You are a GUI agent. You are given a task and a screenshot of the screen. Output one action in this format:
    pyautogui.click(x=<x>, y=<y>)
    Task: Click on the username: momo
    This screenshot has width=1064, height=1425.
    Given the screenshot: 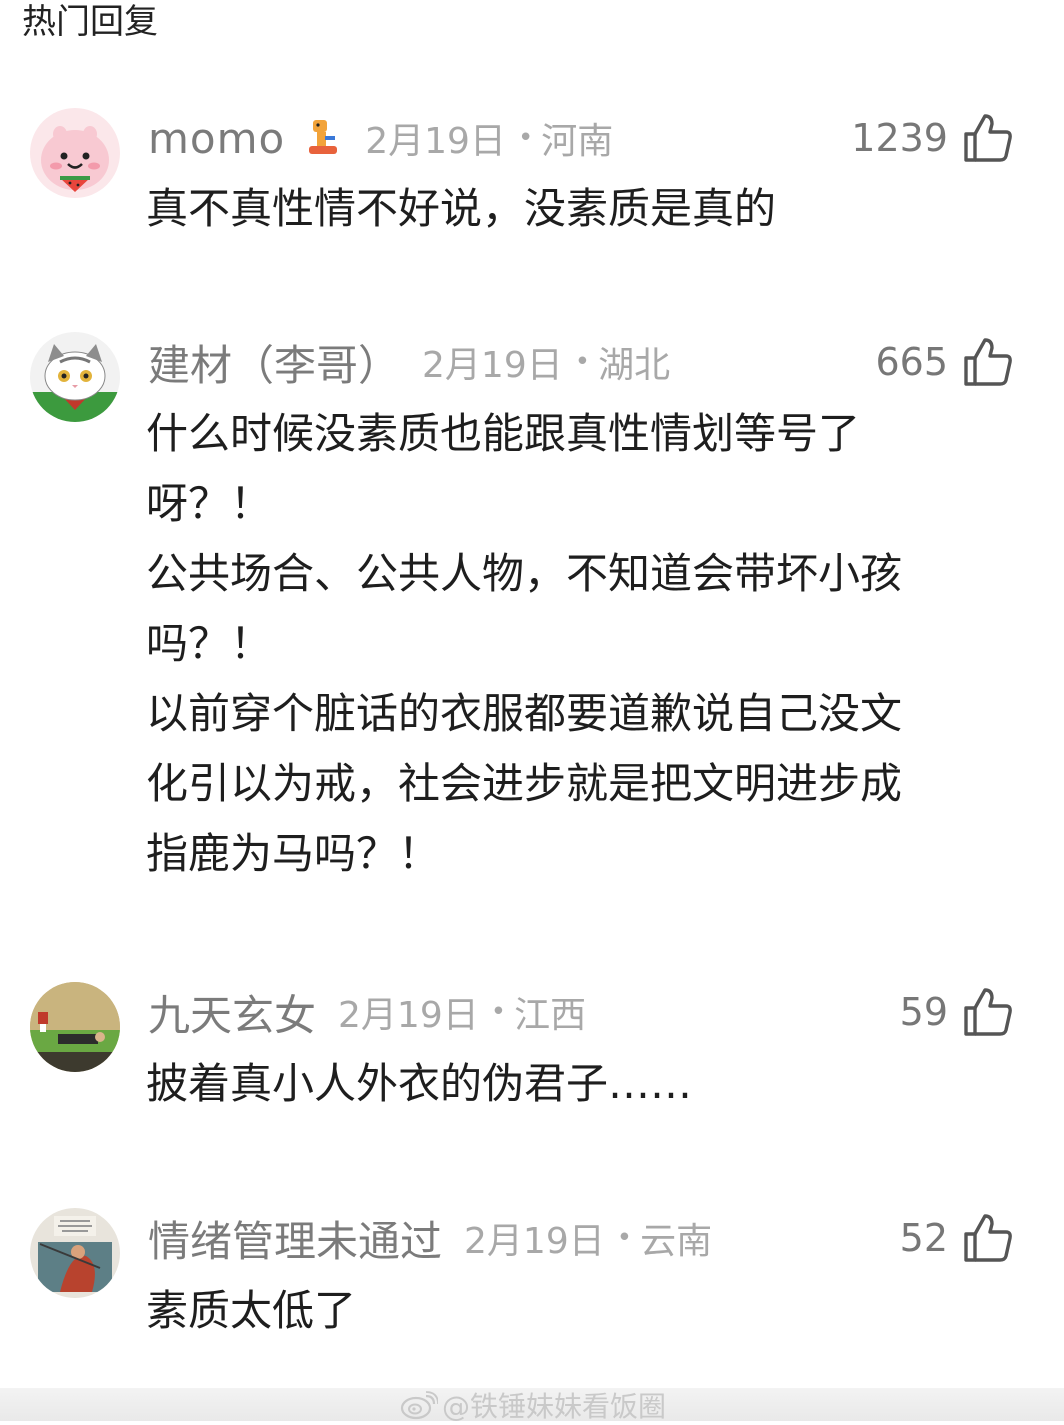 What is the action you would take?
    pyautogui.click(x=216, y=138)
    